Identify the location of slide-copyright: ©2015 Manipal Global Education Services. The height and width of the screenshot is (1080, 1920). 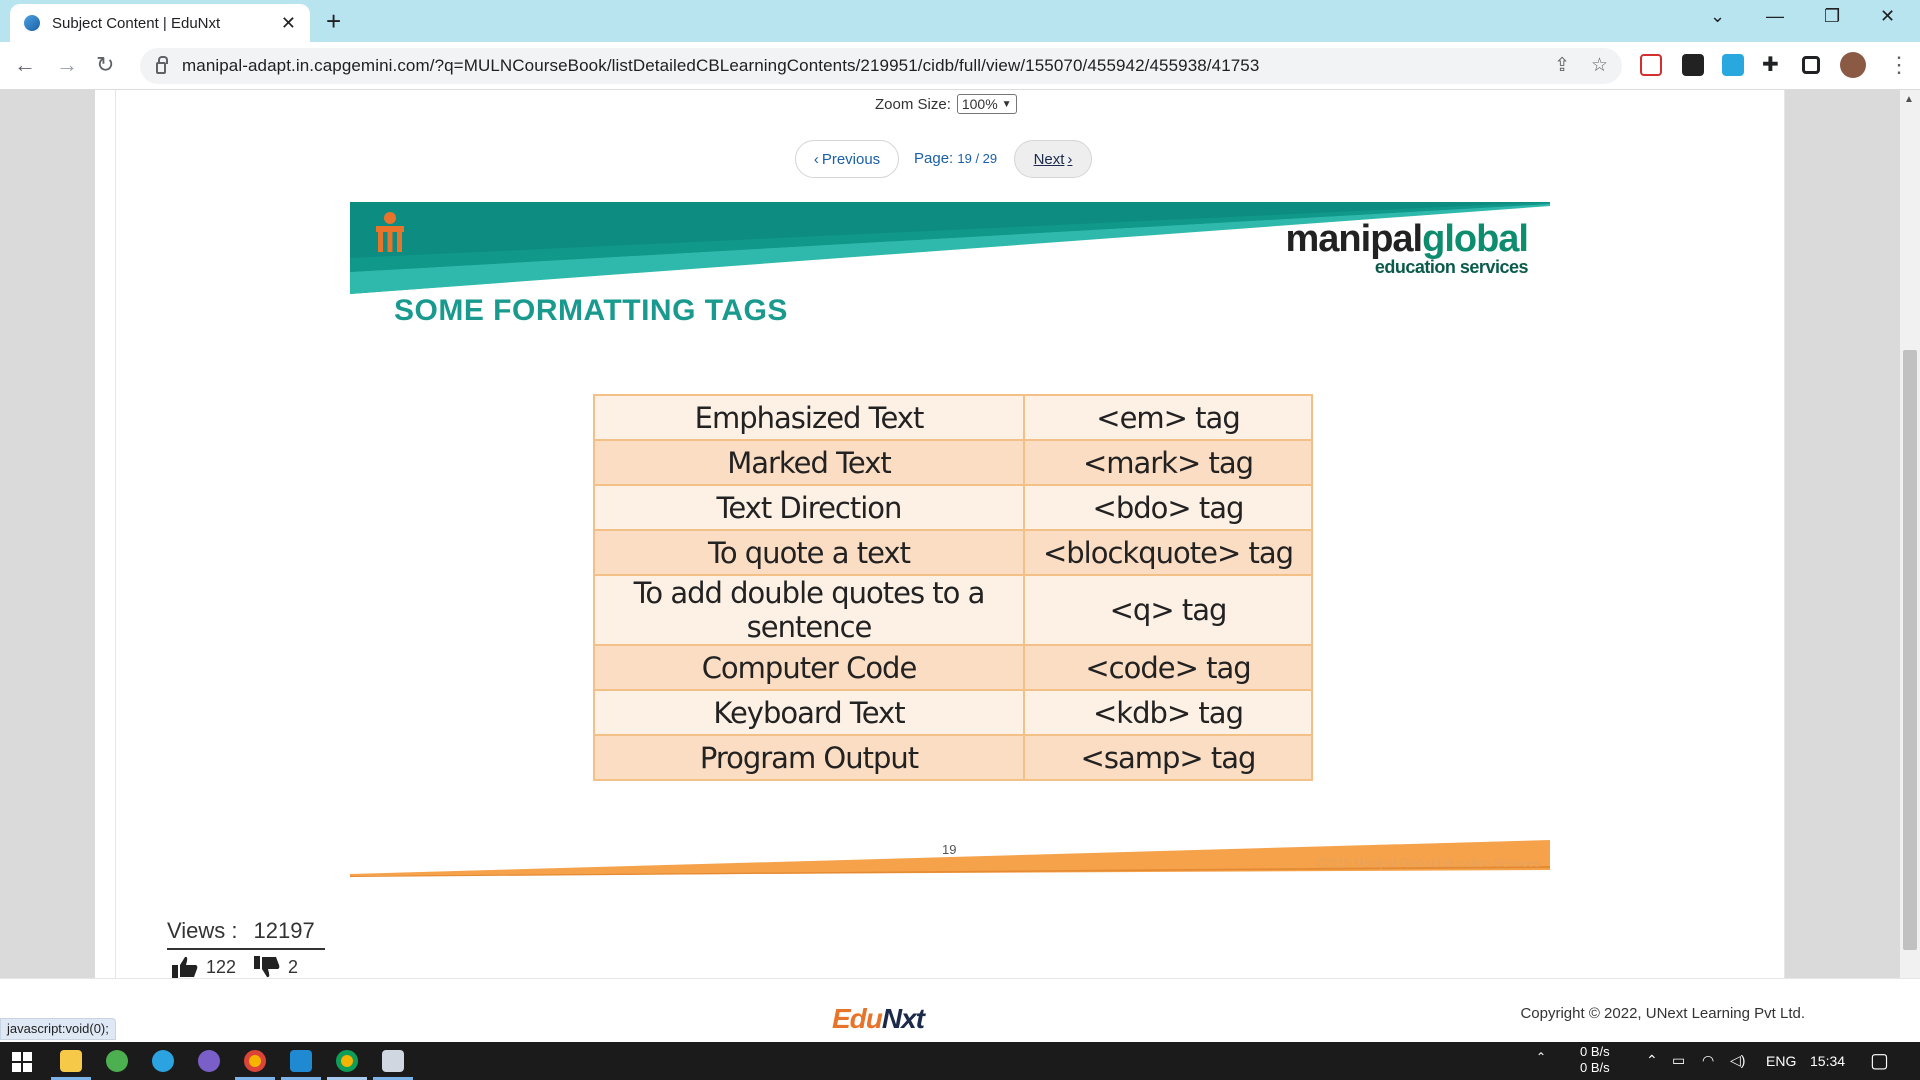
(1427, 863).